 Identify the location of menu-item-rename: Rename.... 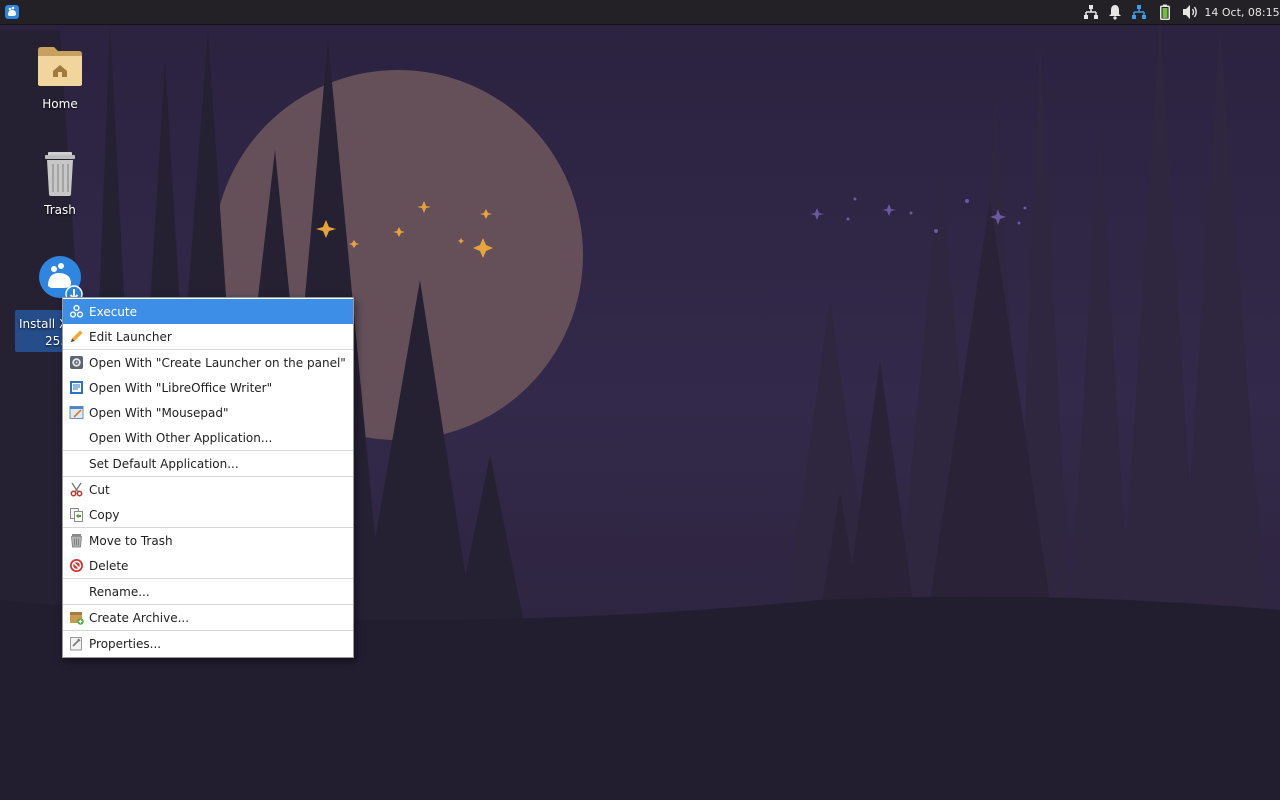
(208, 591).